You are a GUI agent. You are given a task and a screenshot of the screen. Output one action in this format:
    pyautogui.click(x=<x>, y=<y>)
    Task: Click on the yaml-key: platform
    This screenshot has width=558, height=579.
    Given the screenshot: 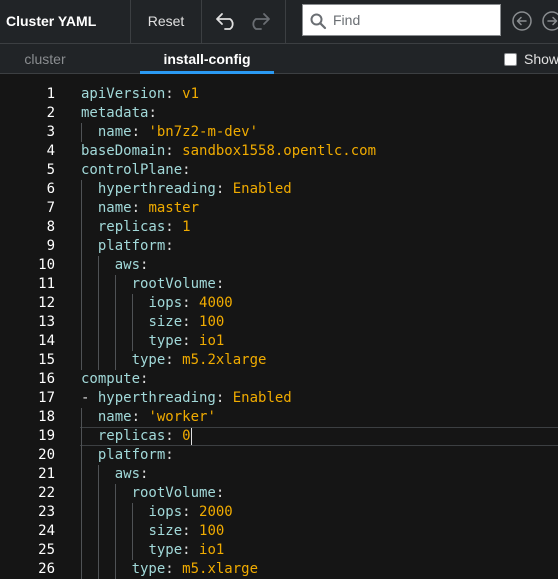 What is the action you would take?
    pyautogui.click(x=131, y=455)
    